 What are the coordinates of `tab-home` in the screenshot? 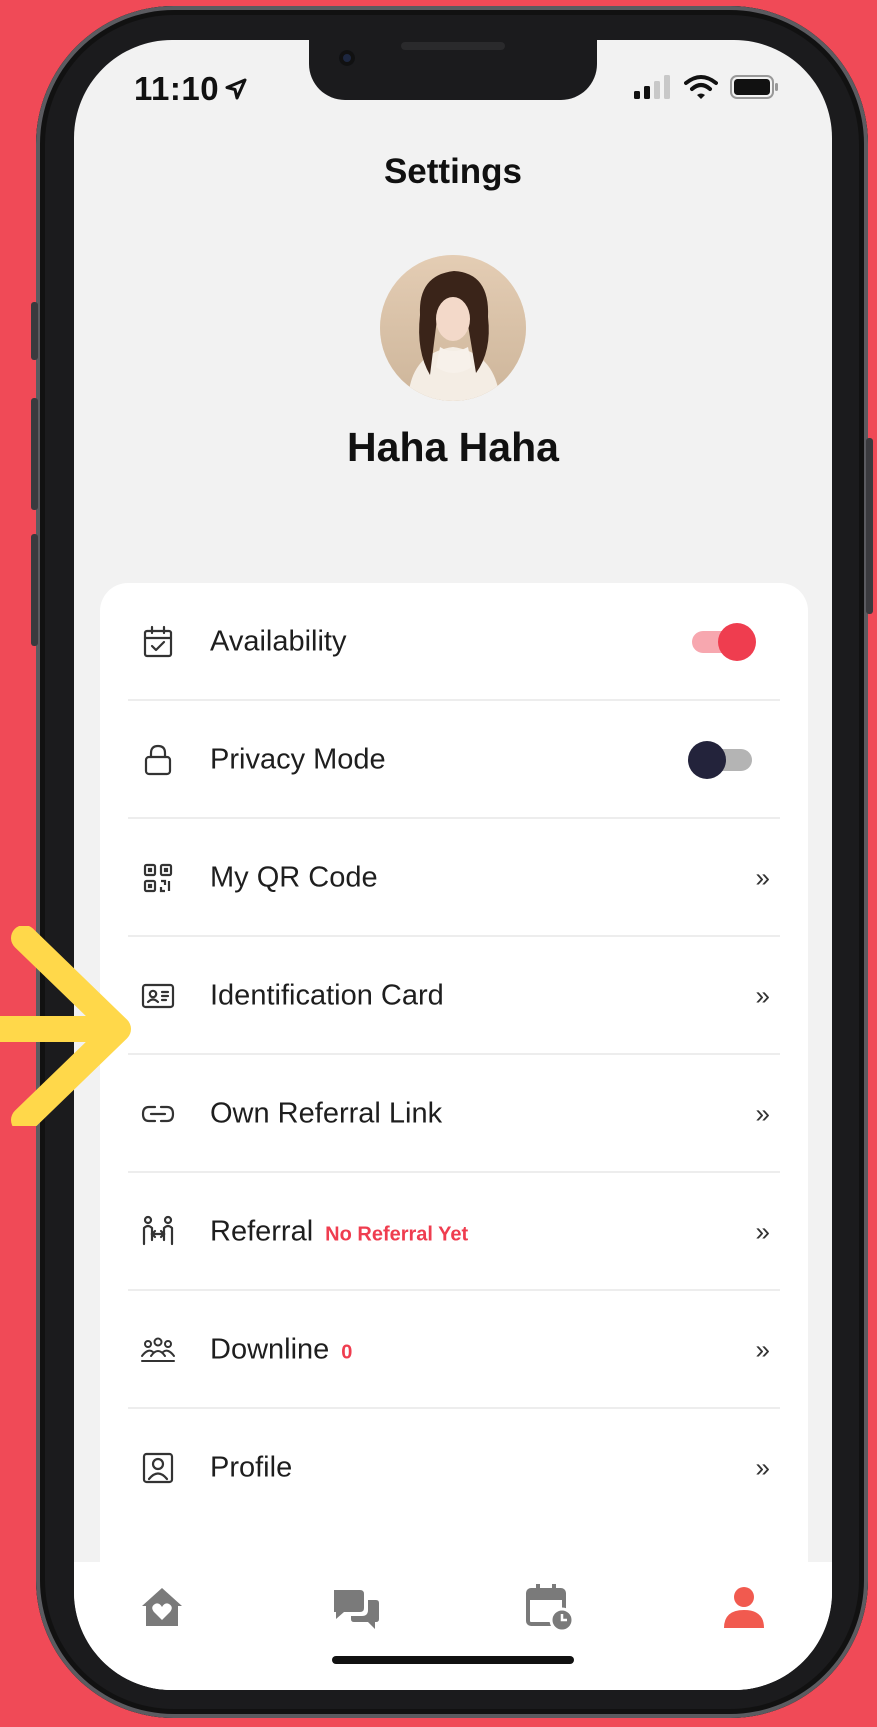 It's located at (162, 1608).